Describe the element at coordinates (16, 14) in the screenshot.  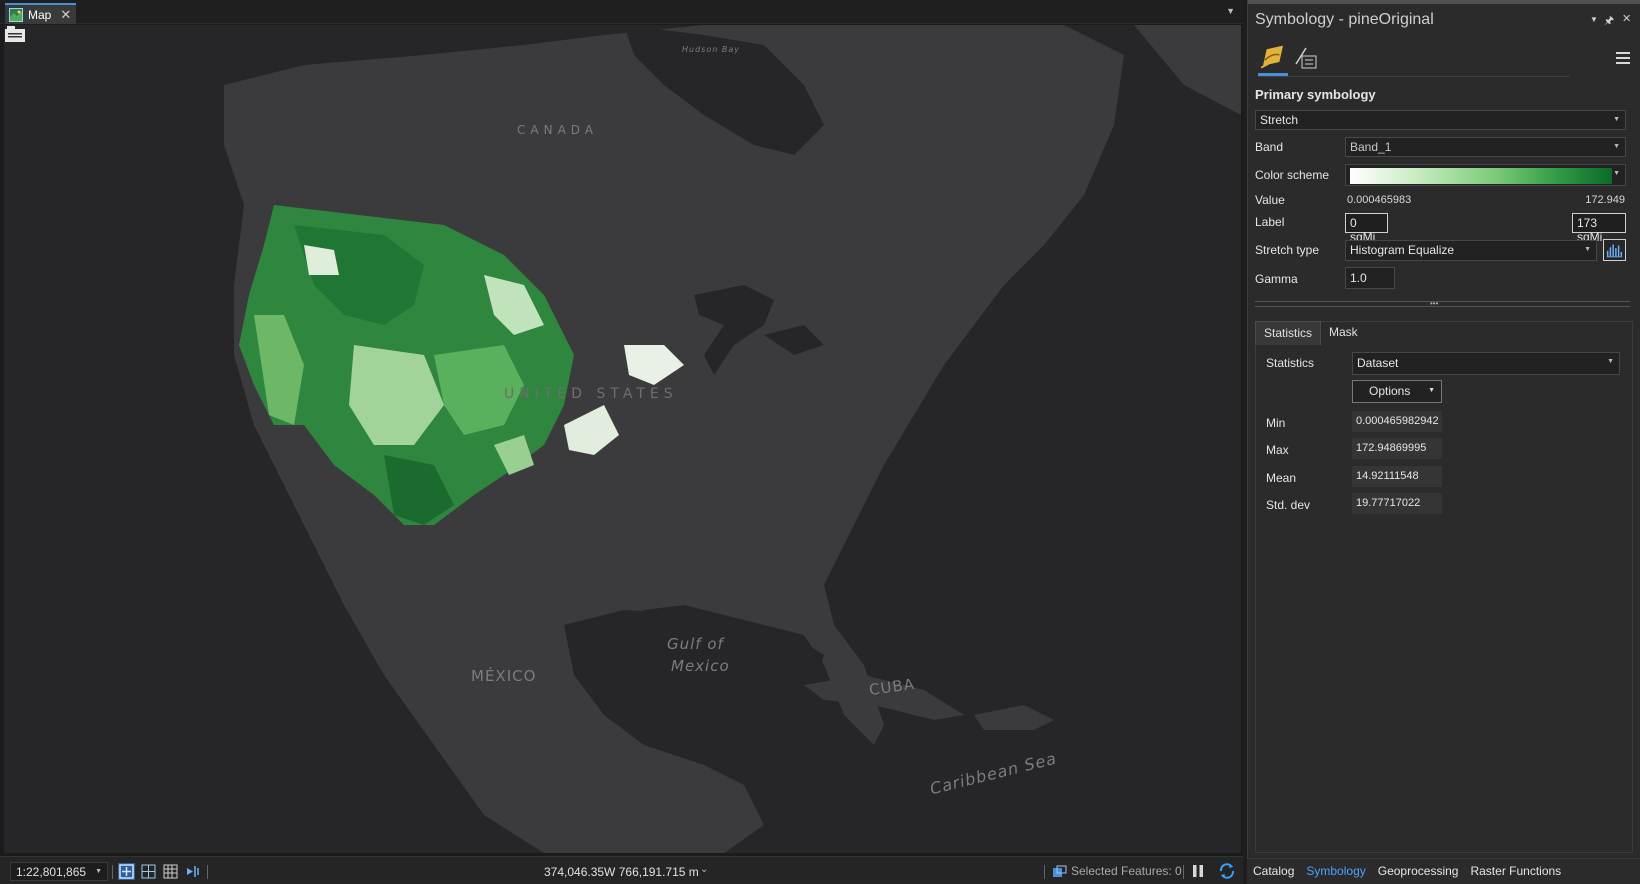
I see `map-icon` at that location.